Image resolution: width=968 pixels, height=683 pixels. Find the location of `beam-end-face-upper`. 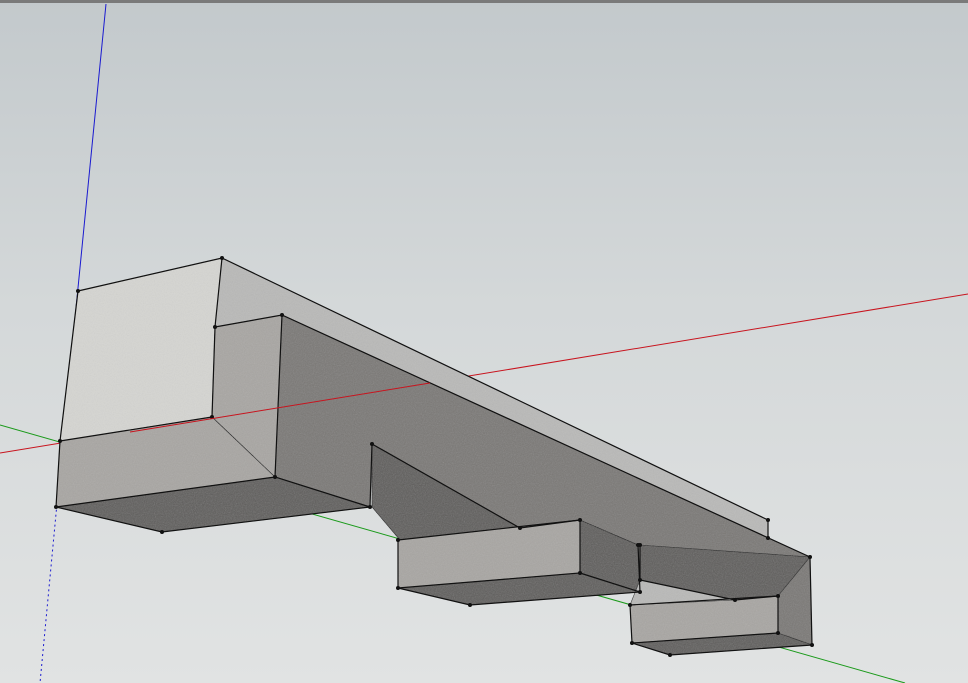

beam-end-face-upper is located at coordinates (141, 349).